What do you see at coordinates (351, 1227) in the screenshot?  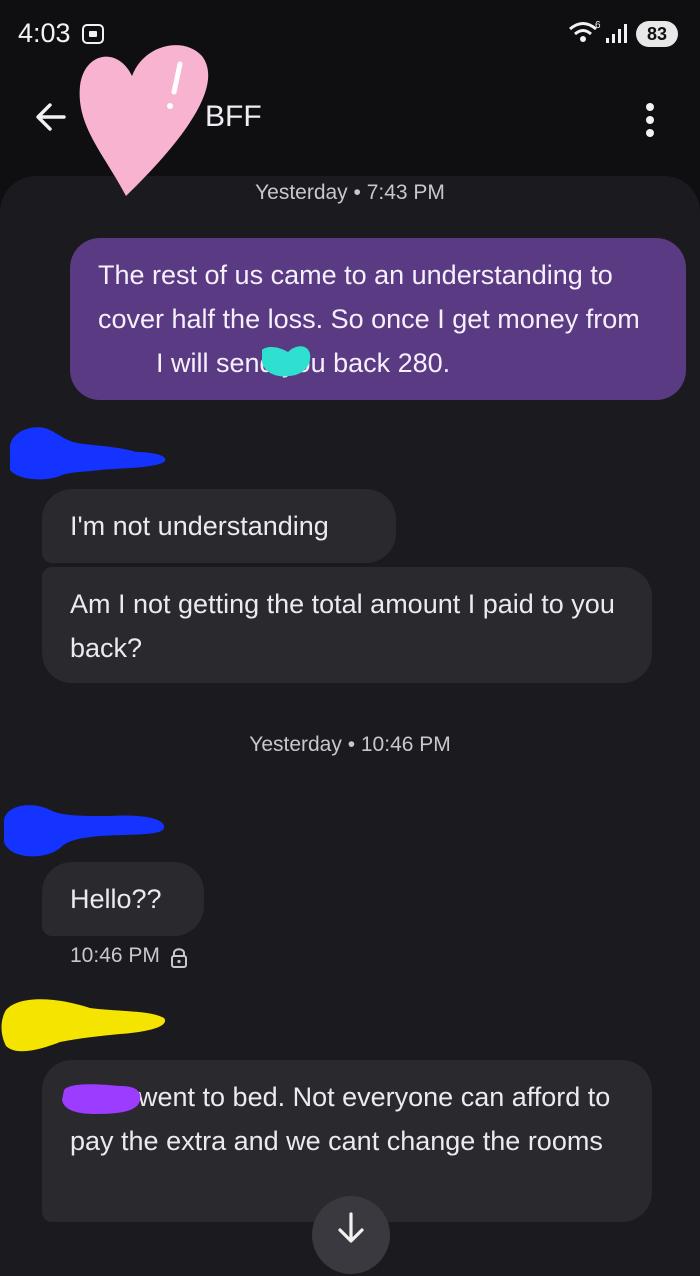 I see `arrow-down-icon` at bounding box center [351, 1227].